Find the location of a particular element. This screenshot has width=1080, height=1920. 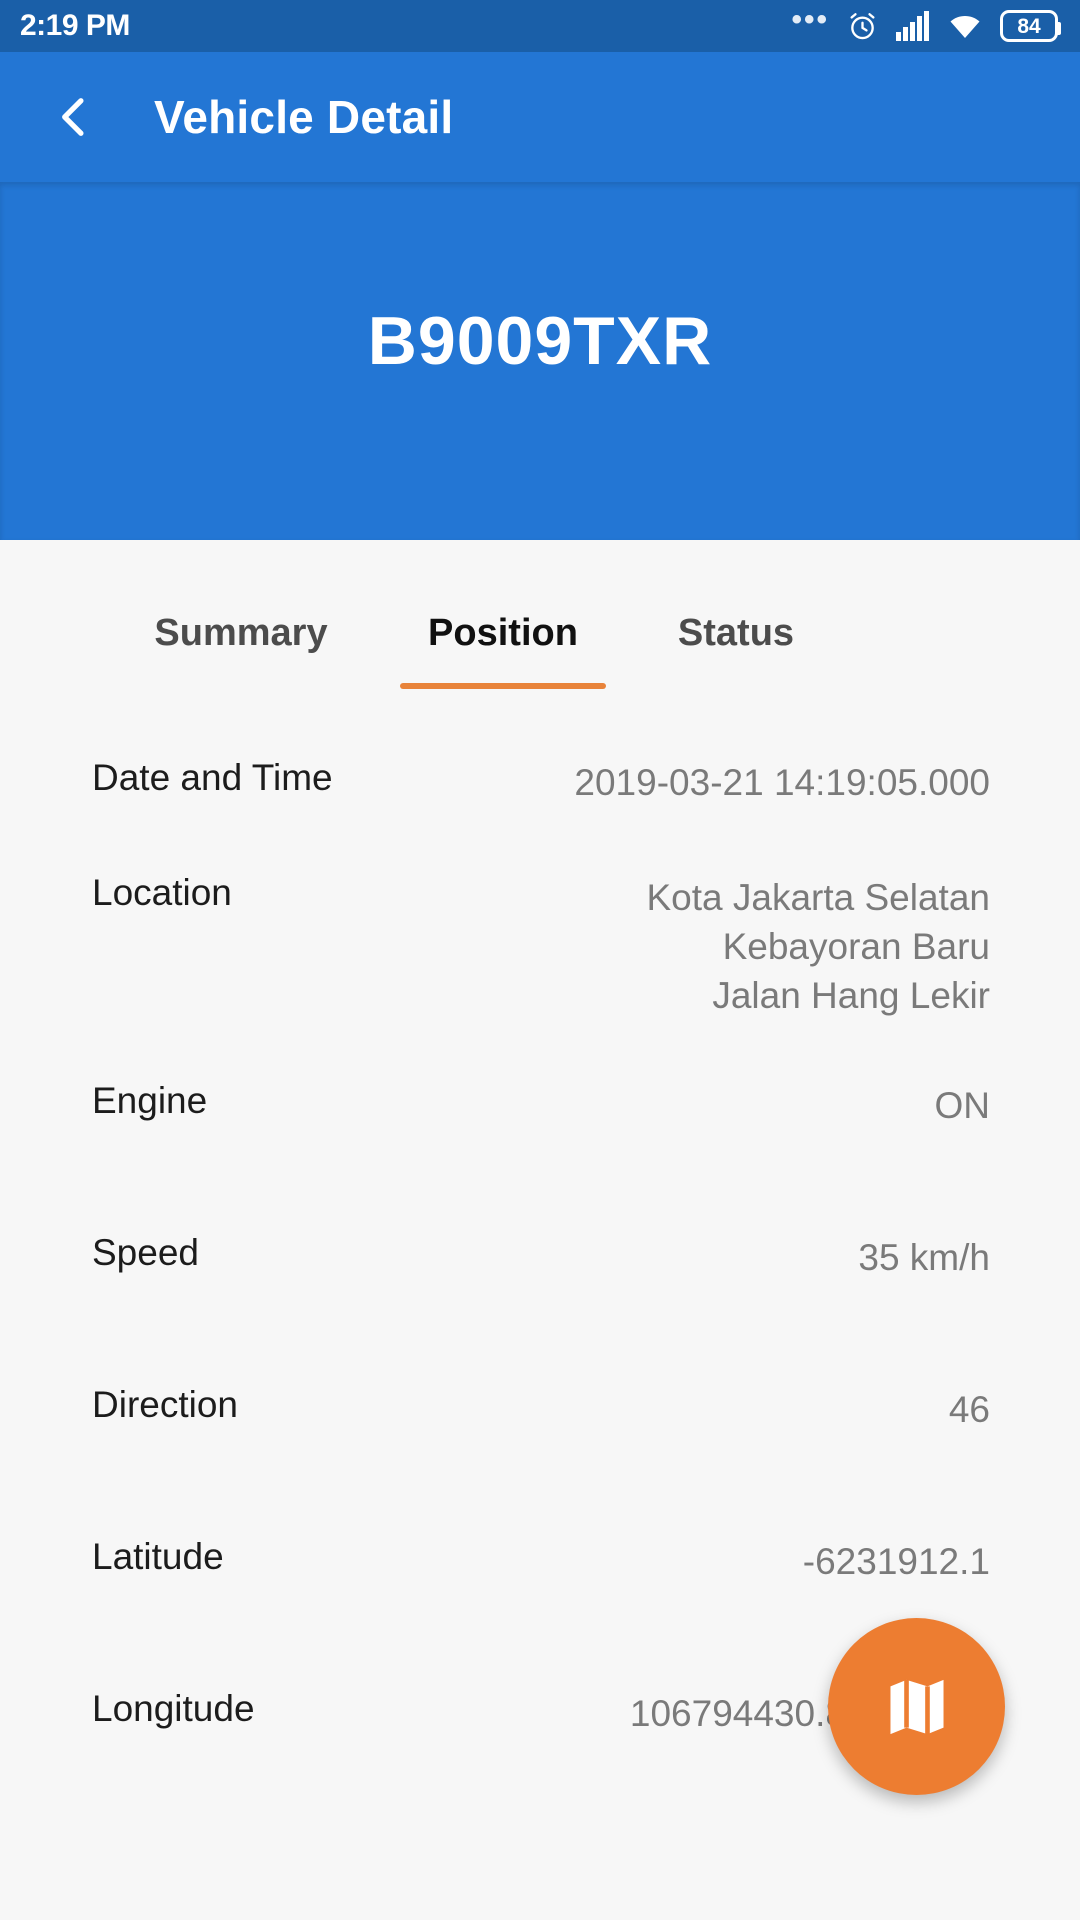

tab-position-label: Position is located at coordinates (503, 633).